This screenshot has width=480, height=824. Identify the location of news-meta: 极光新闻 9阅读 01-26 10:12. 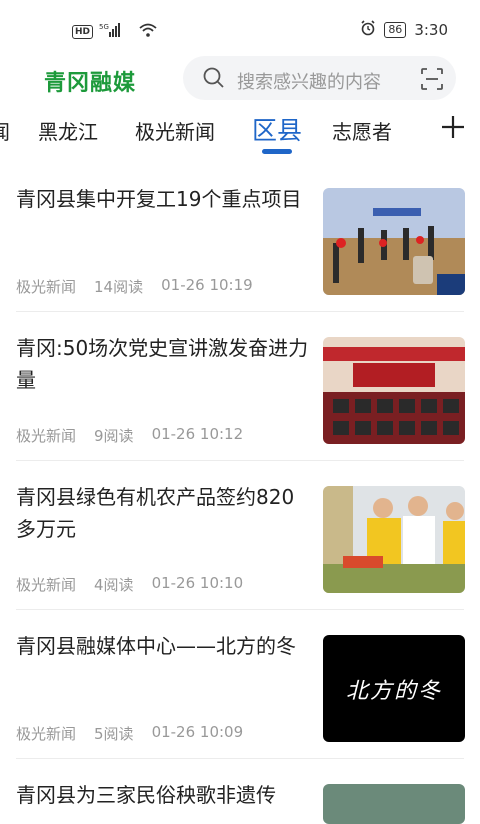
(129, 435).